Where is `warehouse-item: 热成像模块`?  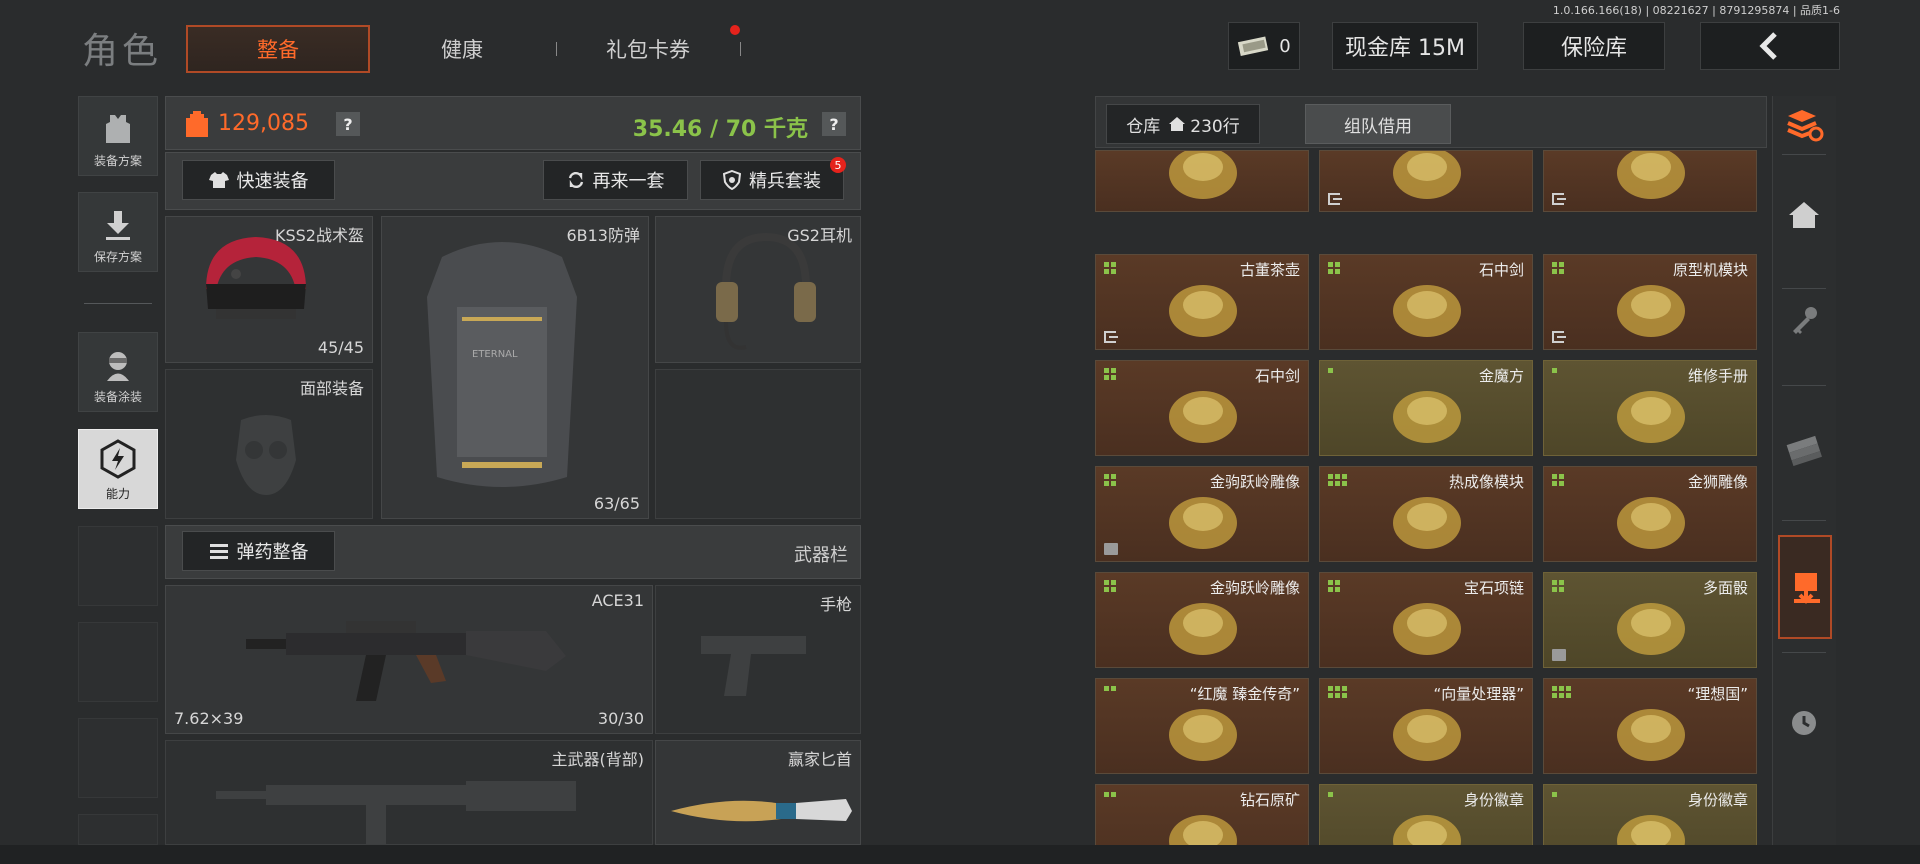 warehouse-item: 热成像模块 is located at coordinates (1426, 514).